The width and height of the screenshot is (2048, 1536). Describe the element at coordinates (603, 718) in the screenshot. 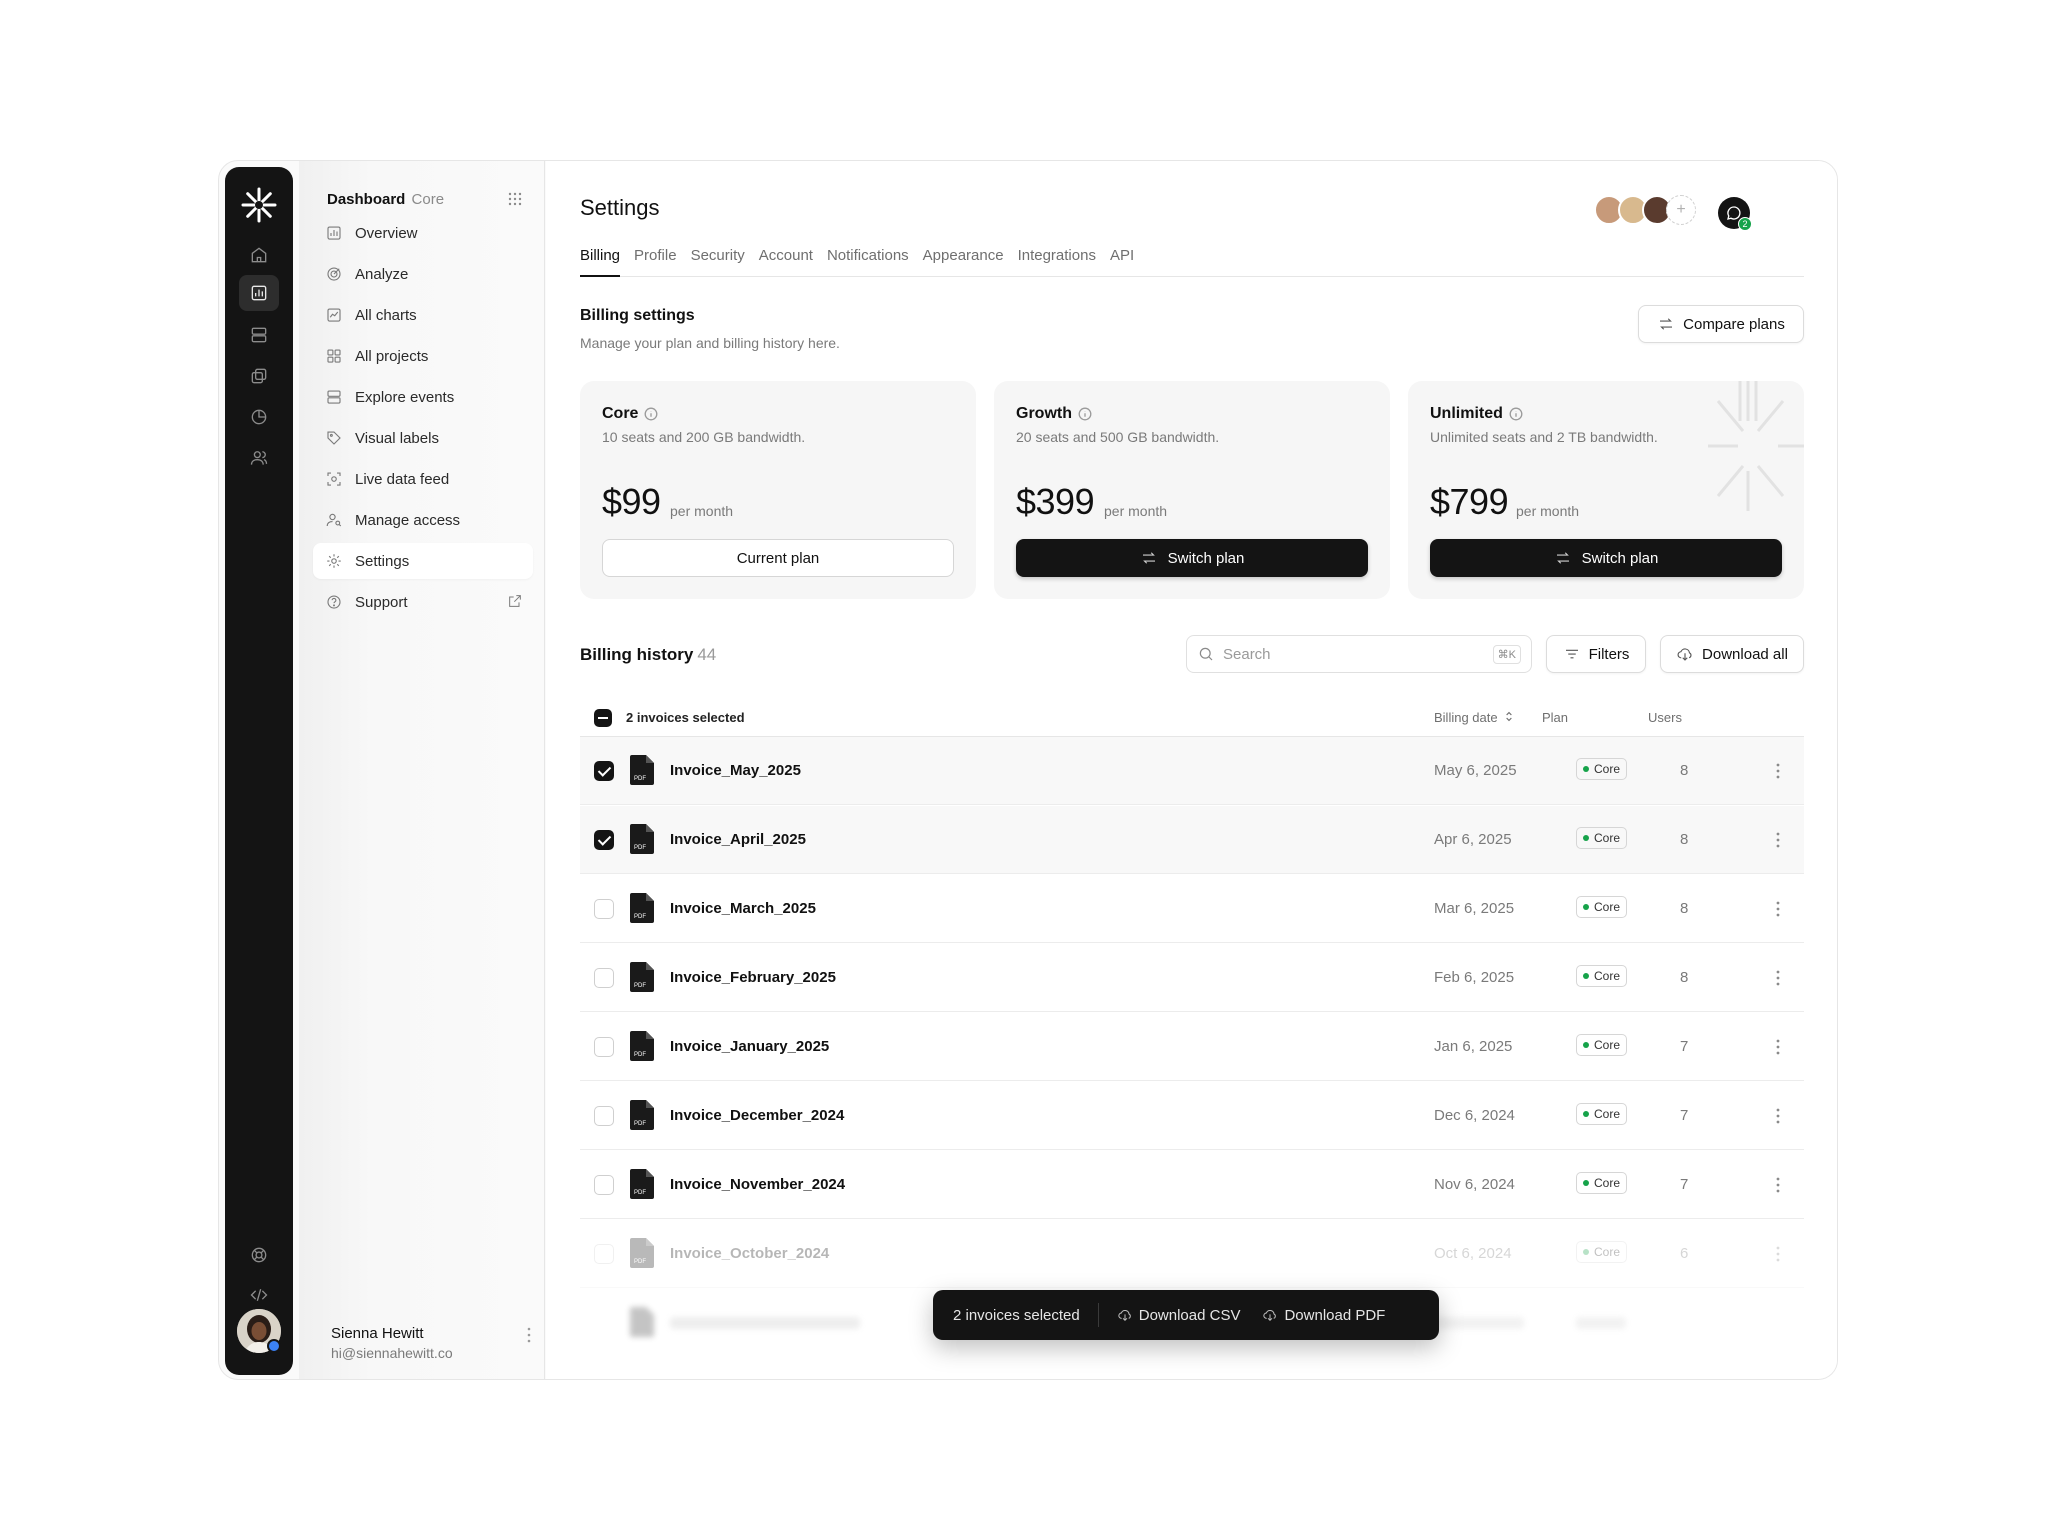

I see `select-all-checkbox` at that location.